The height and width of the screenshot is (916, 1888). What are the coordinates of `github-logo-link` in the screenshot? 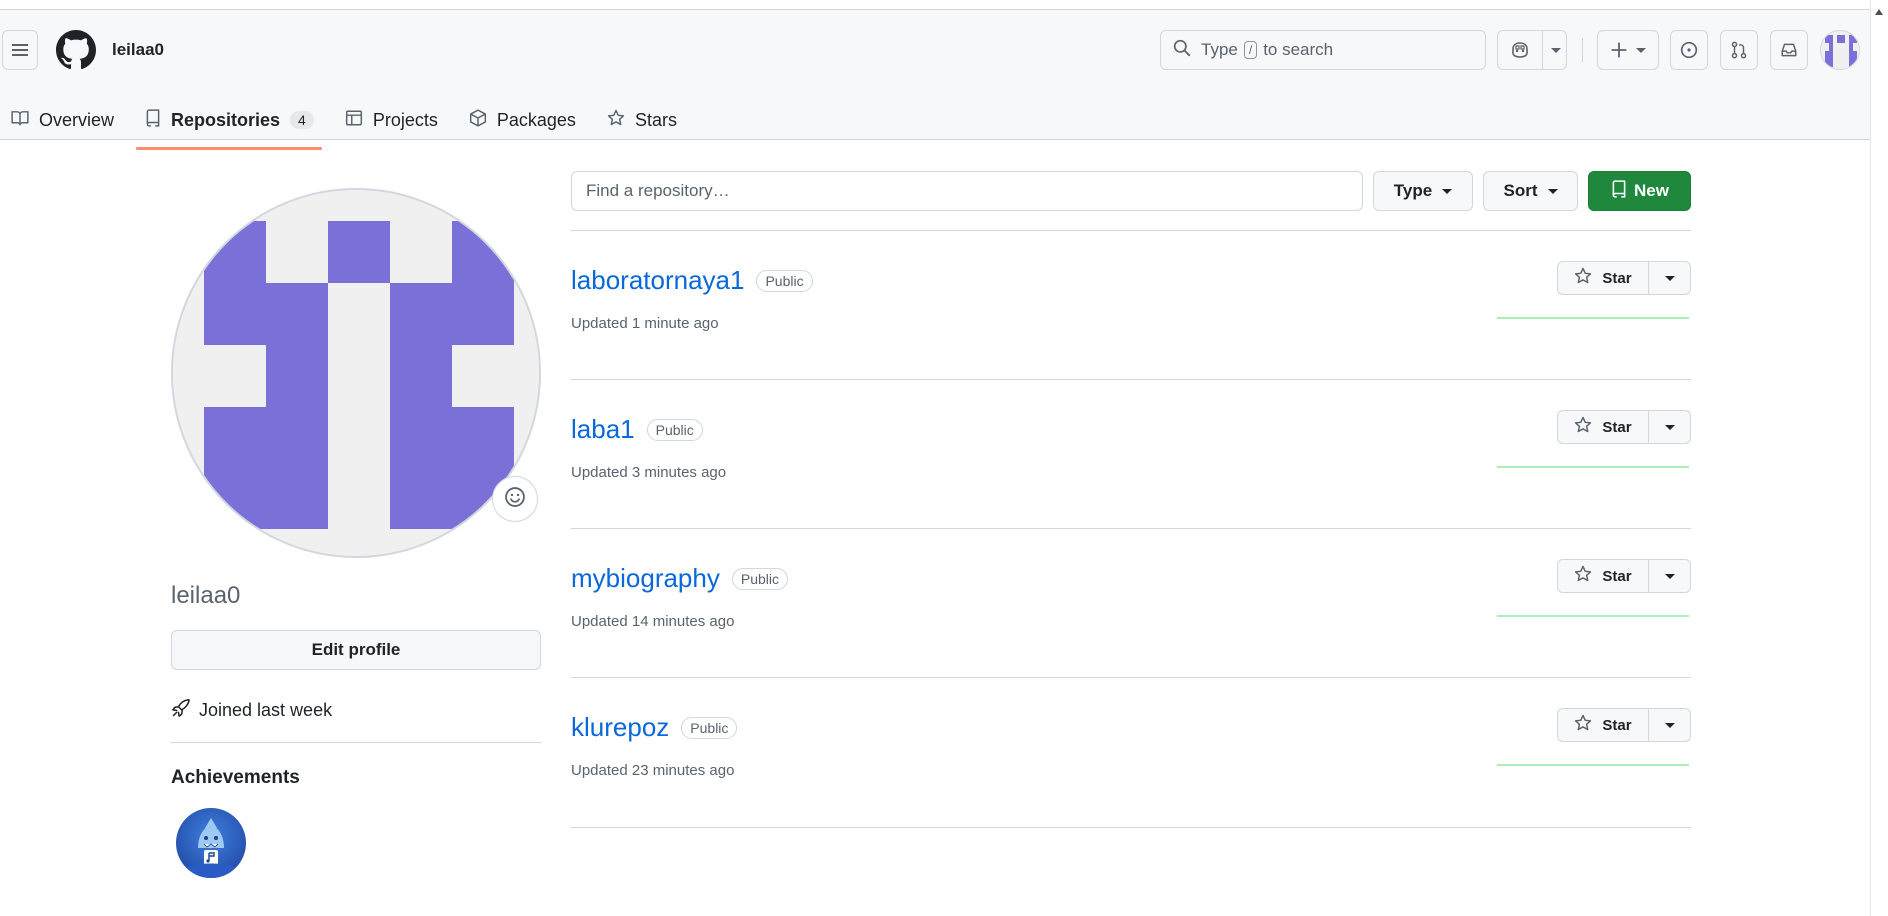 It's located at (76, 50).